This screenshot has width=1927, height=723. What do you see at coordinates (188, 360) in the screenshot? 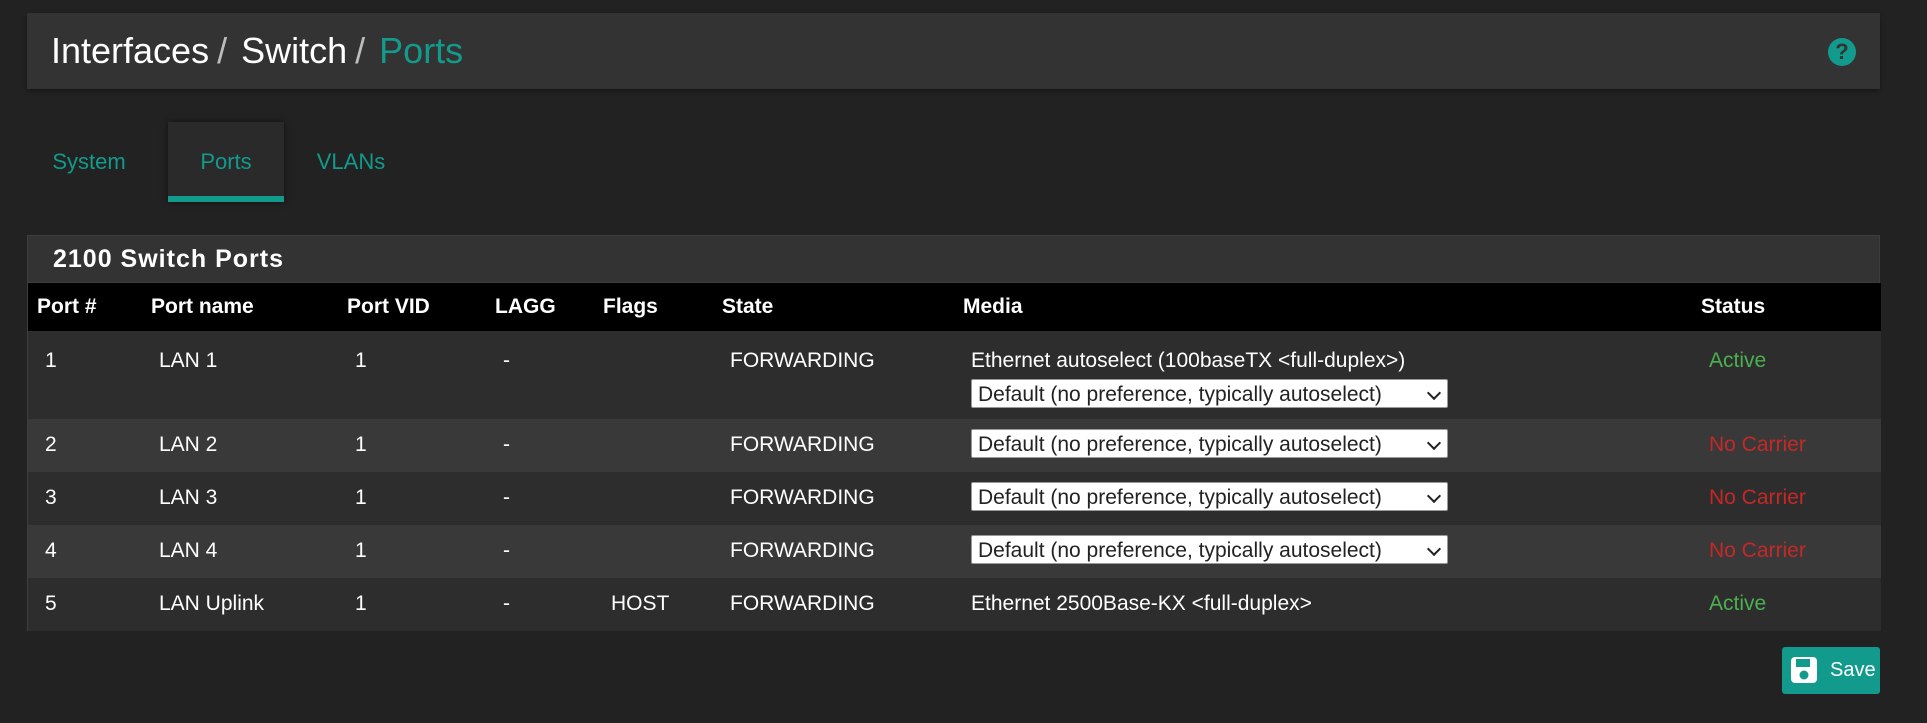
I see `port-name: LAN 1` at bounding box center [188, 360].